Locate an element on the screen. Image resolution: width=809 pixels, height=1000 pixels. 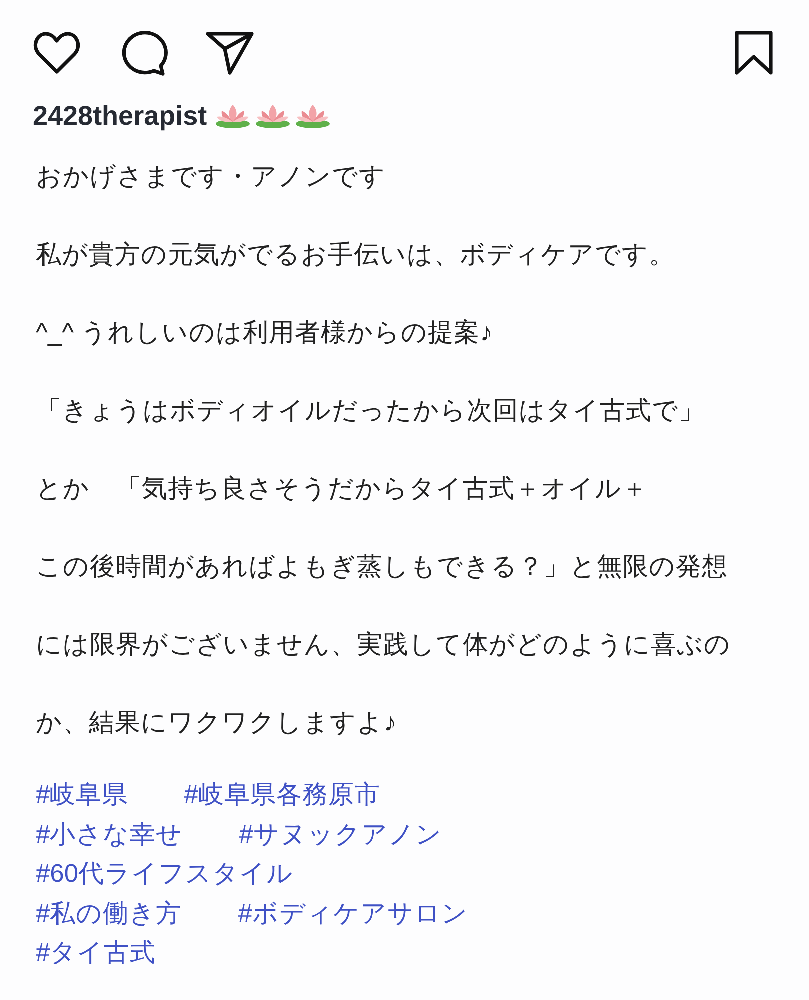
caption-line: 私が貴方の元気がでるお手伝いは、ボディケアです。 is located at coordinates (356, 255).